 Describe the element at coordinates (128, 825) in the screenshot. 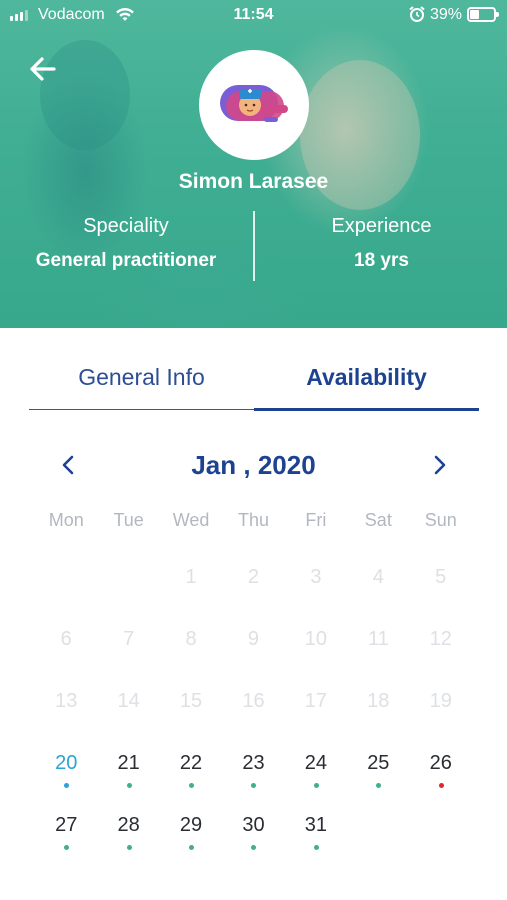

I see `calendar-day-number: 28` at that location.